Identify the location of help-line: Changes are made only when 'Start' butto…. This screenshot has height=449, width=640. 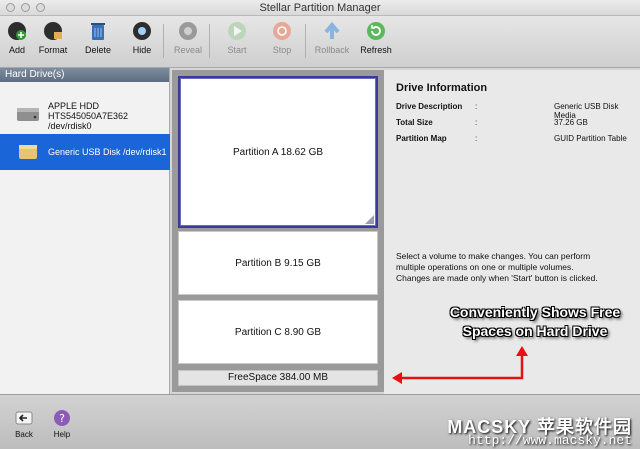
(497, 278).